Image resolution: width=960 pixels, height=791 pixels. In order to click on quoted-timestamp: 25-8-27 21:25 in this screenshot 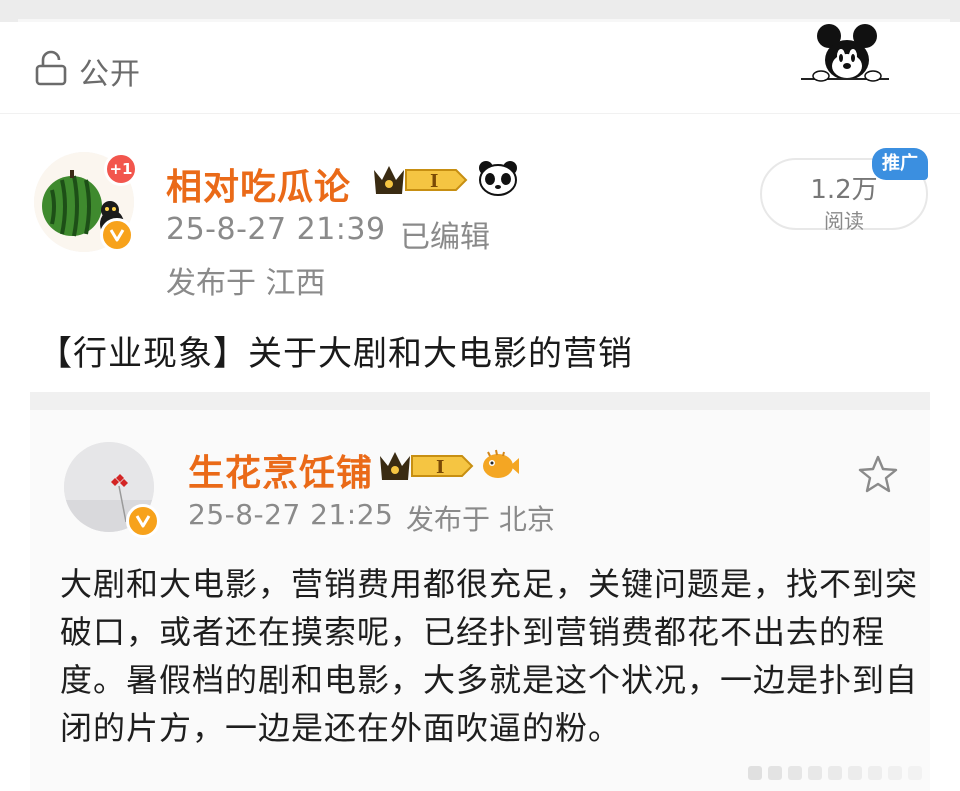, I will do `click(291, 514)`.